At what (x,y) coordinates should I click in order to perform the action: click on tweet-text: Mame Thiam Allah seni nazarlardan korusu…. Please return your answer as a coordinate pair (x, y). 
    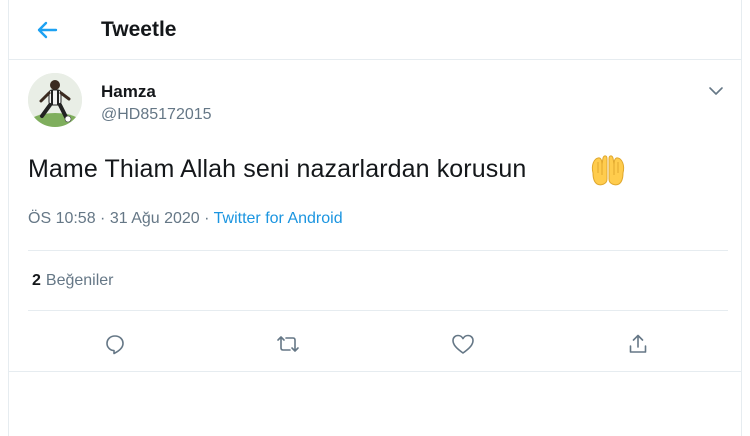
    Looking at the image, I should click on (277, 169).